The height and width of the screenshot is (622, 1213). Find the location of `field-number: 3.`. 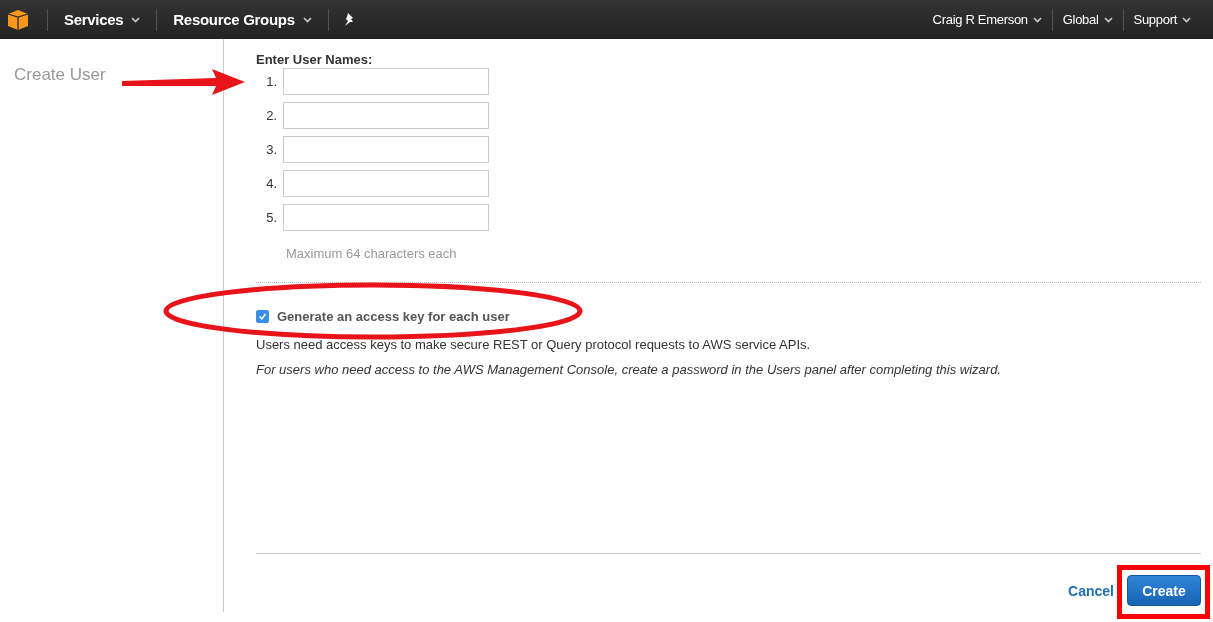

field-number: 3. is located at coordinates (271, 149).